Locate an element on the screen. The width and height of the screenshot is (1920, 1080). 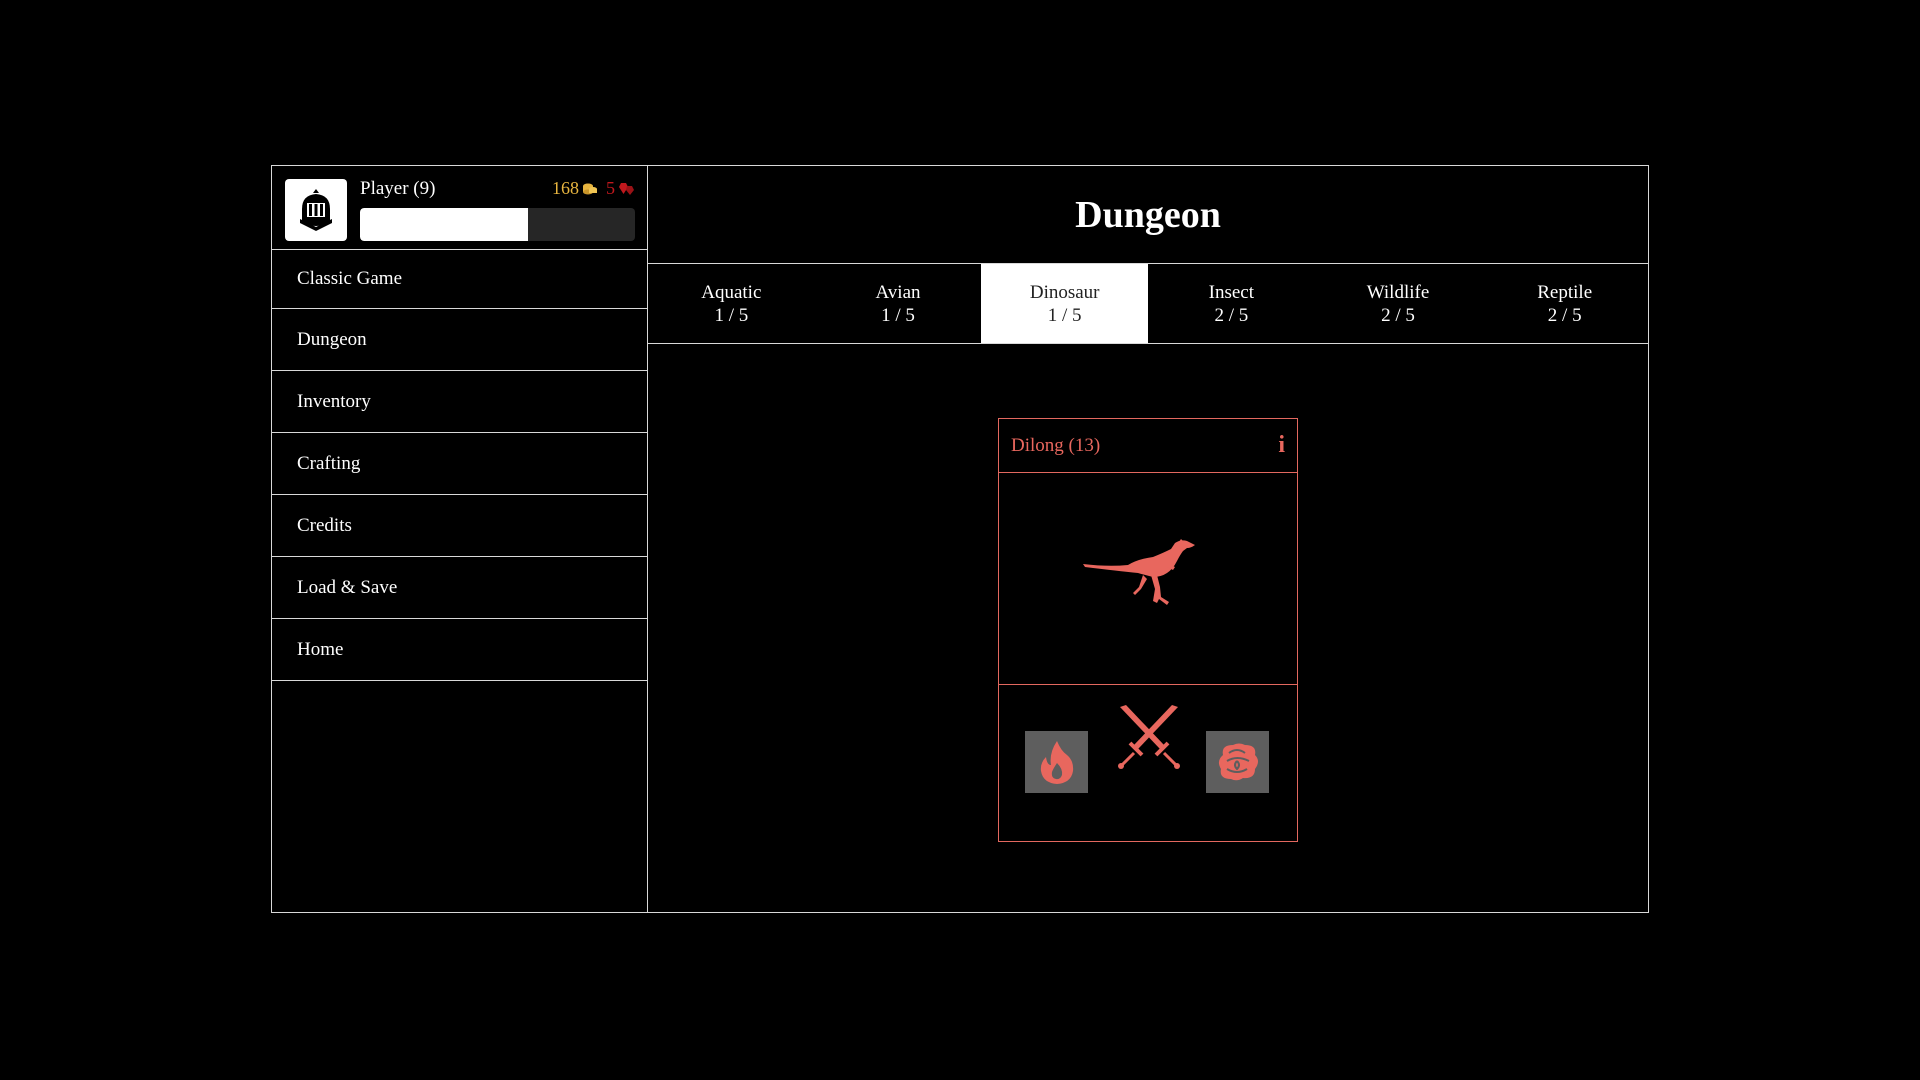
nav-credits: Credits is located at coordinates (459, 526).